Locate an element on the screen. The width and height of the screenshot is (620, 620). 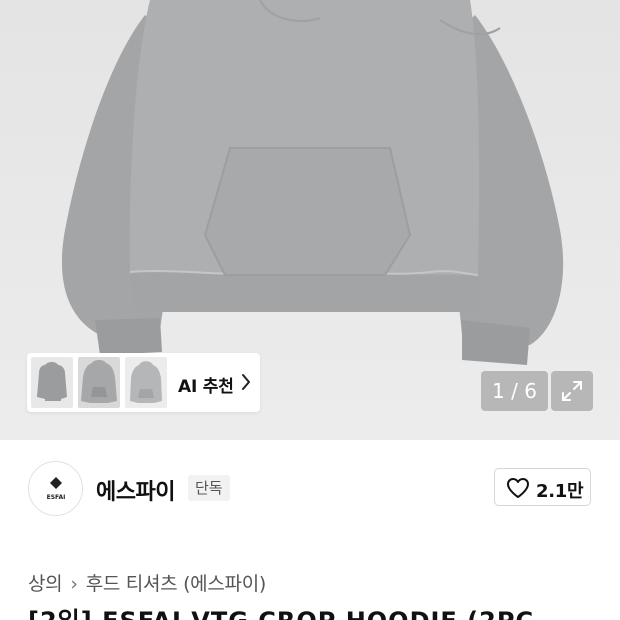
chevron-right-icon: › is located at coordinates (74, 584).